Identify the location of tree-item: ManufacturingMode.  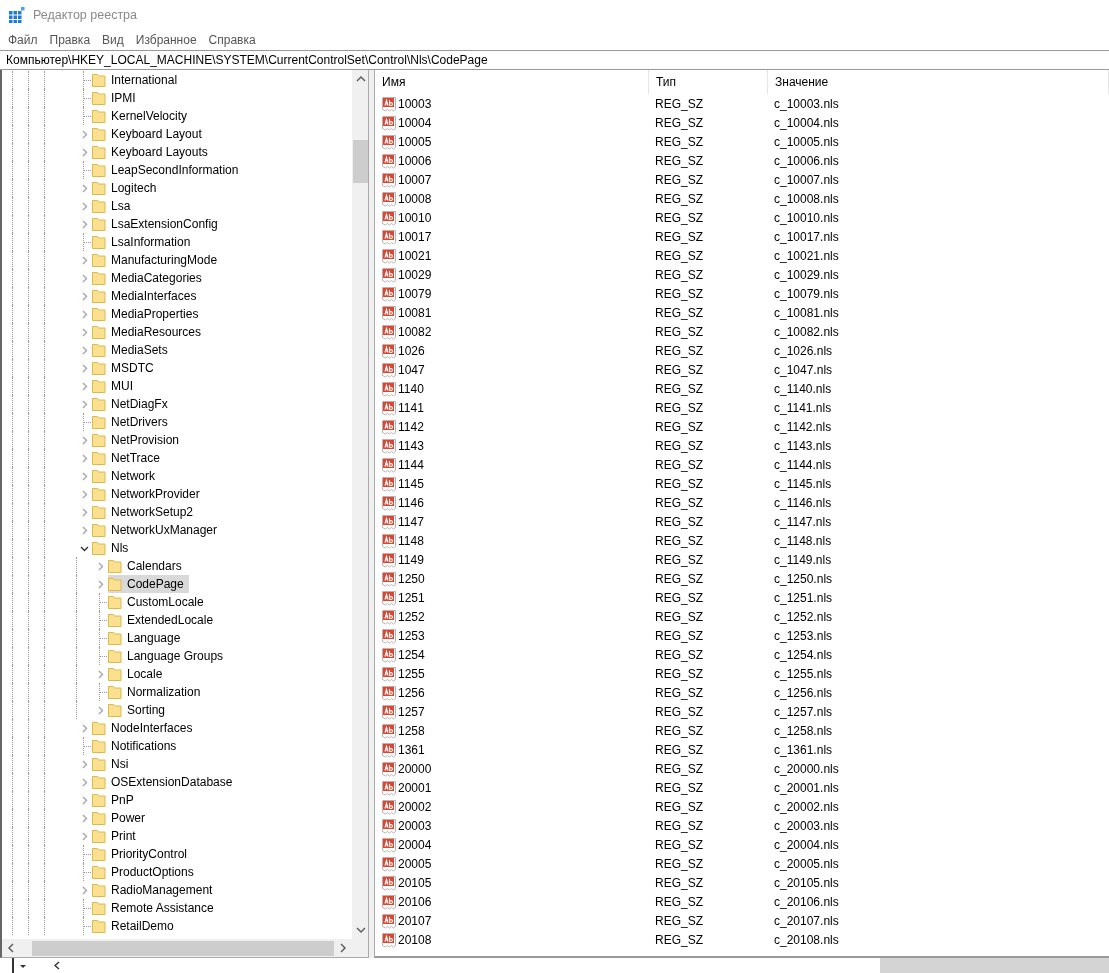
(157, 260).